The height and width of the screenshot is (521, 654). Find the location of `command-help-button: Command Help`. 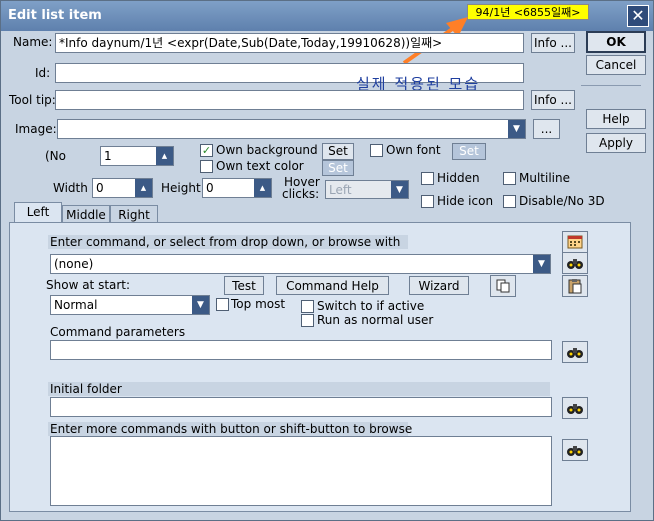

command-help-button: Command Help is located at coordinates (332, 285).